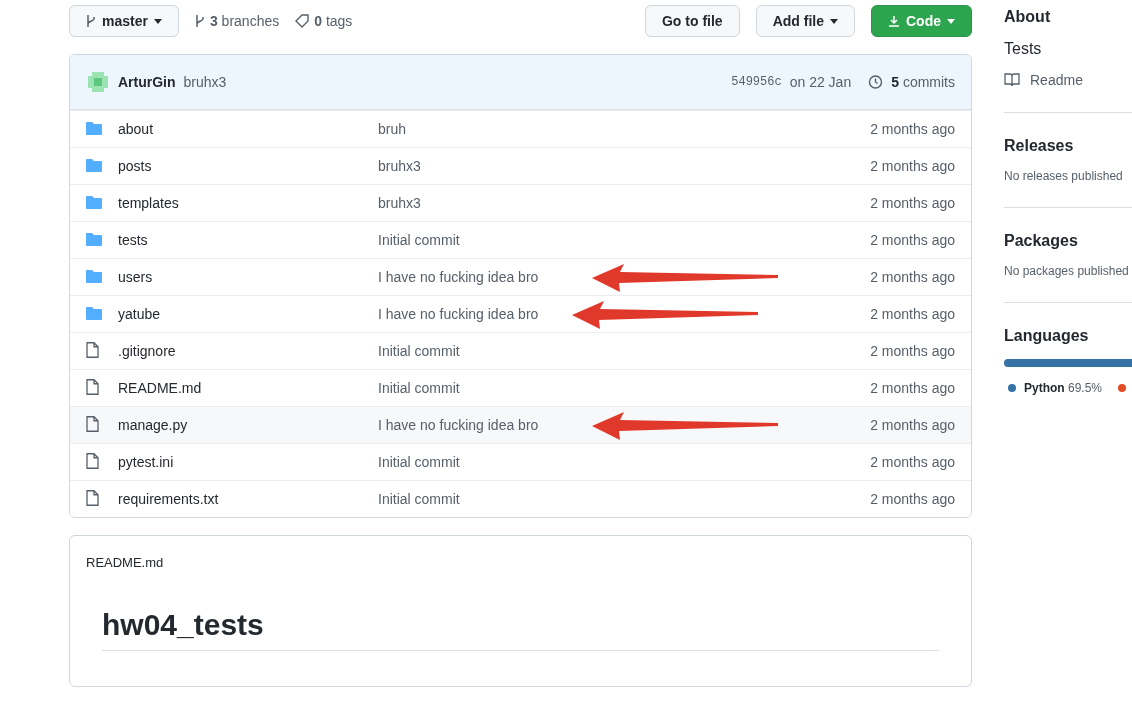  What do you see at coordinates (160, 388) in the screenshot?
I see `file-name: README.md` at bounding box center [160, 388].